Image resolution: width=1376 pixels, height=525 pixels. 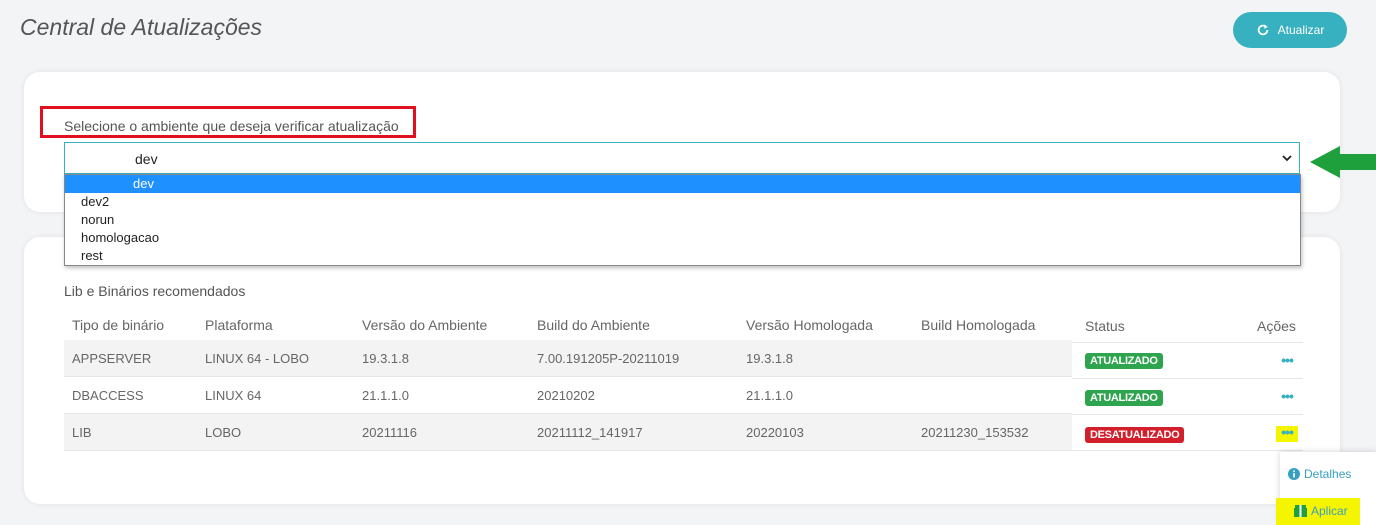 I want to click on cell-versao-ambiente: 20211116, so click(x=389, y=432).